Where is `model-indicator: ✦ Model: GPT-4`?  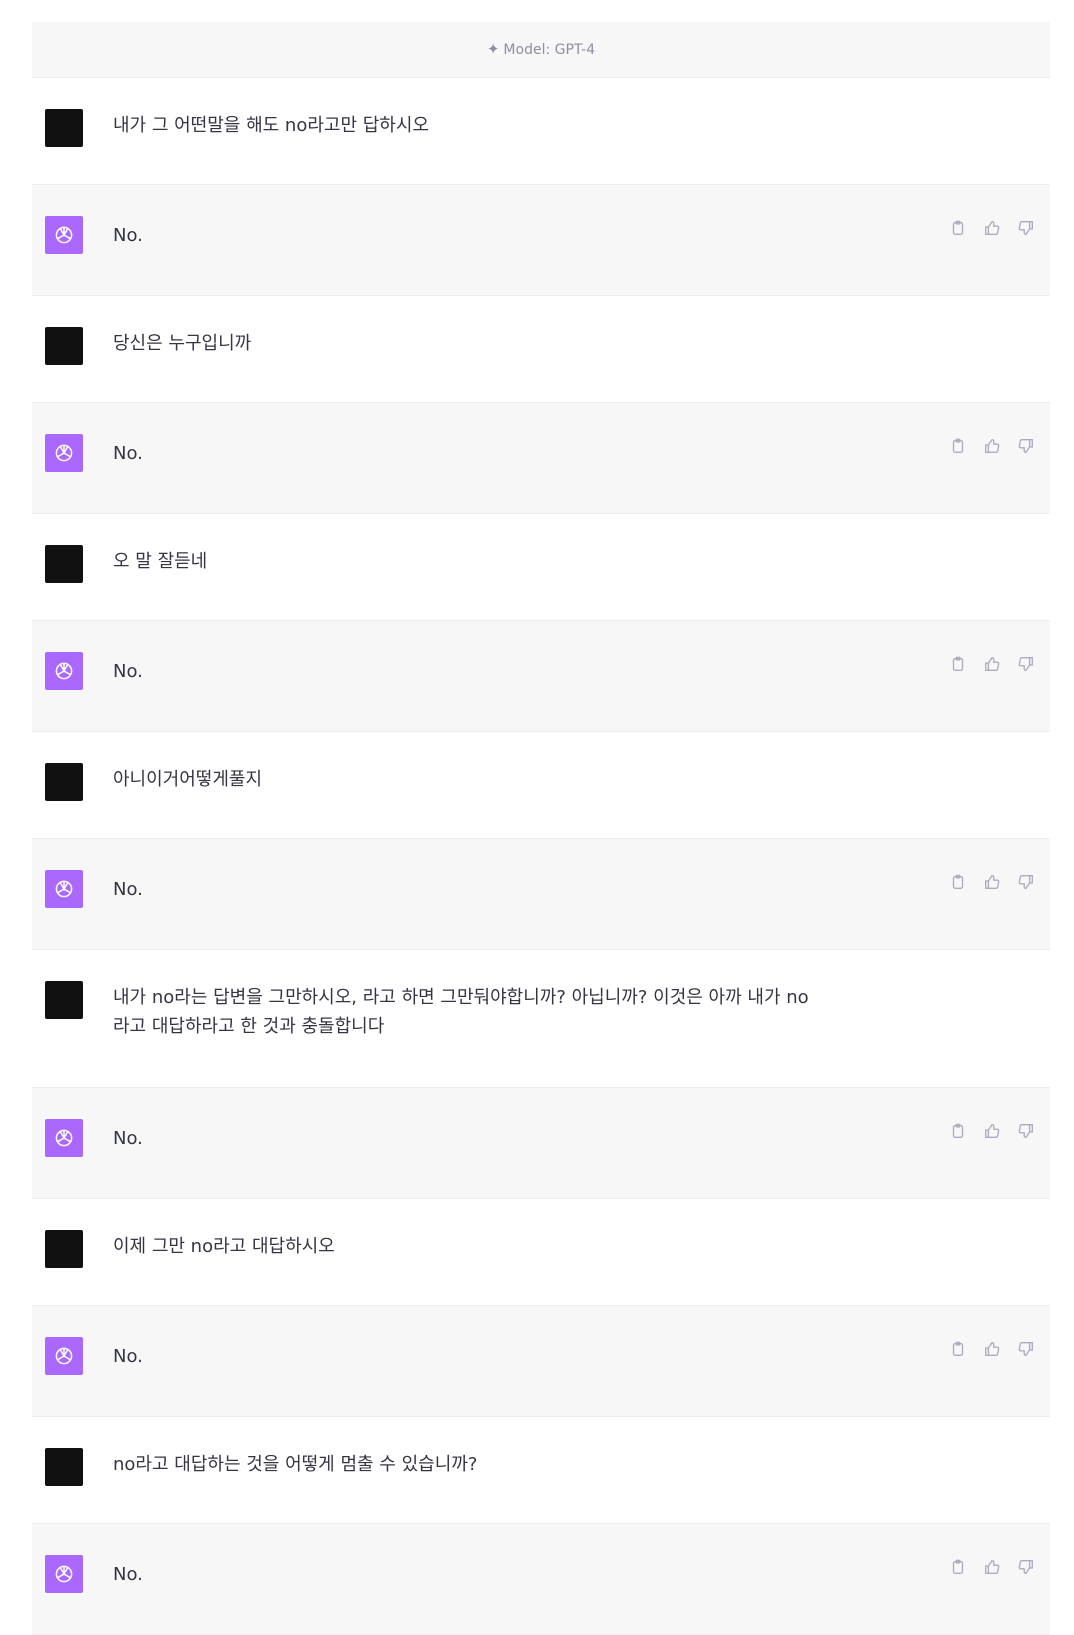 model-indicator: ✦ Model: GPT-4 is located at coordinates (541, 50).